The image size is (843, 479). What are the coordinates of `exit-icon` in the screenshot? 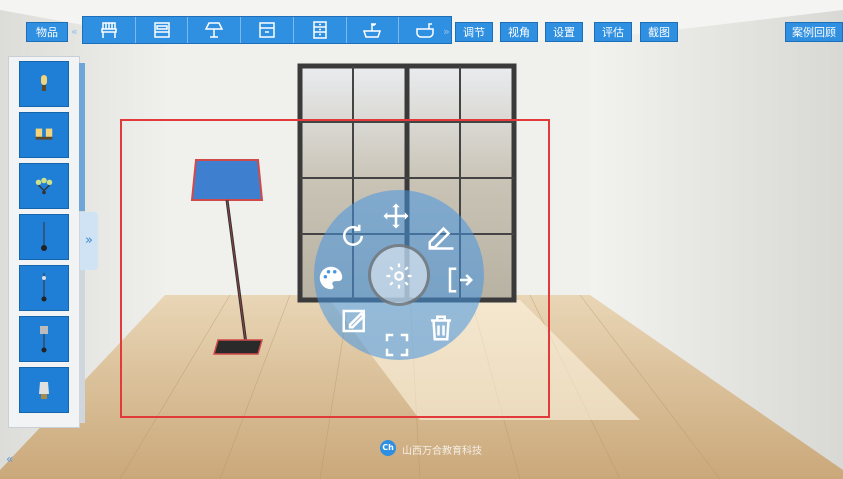 It's located at (460, 280).